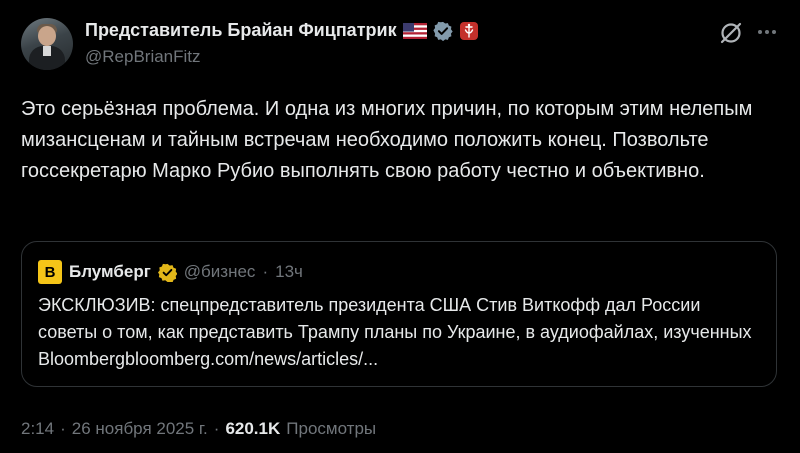 This screenshot has width=800, height=453. I want to click on more-options-icon, so click(767, 32).